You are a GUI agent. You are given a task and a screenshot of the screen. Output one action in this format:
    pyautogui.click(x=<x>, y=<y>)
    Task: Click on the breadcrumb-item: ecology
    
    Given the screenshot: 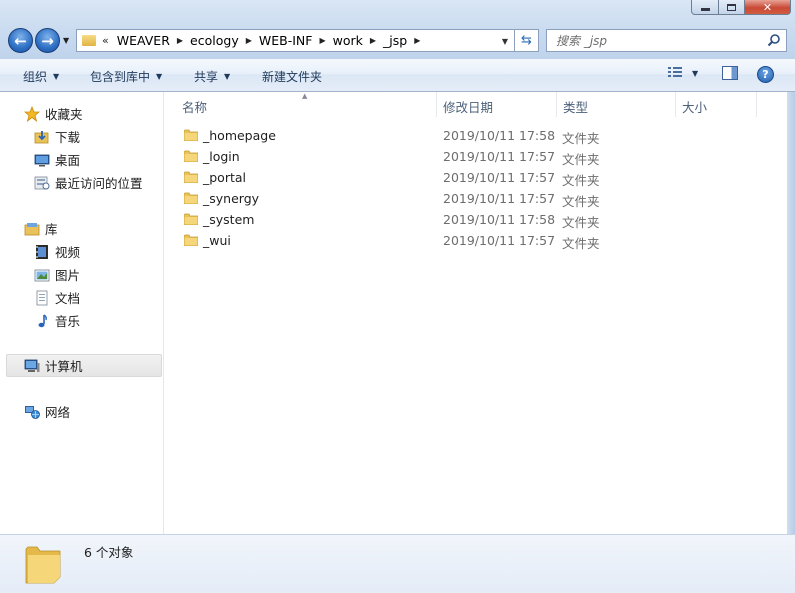 What is the action you would take?
    pyautogui.click(x=214, y=40)
    